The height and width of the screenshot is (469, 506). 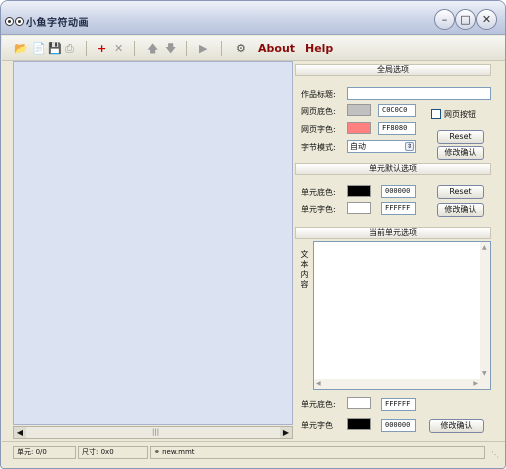 I want to click on default-confirm-button: 修改确认, so click(x=460, y=210).